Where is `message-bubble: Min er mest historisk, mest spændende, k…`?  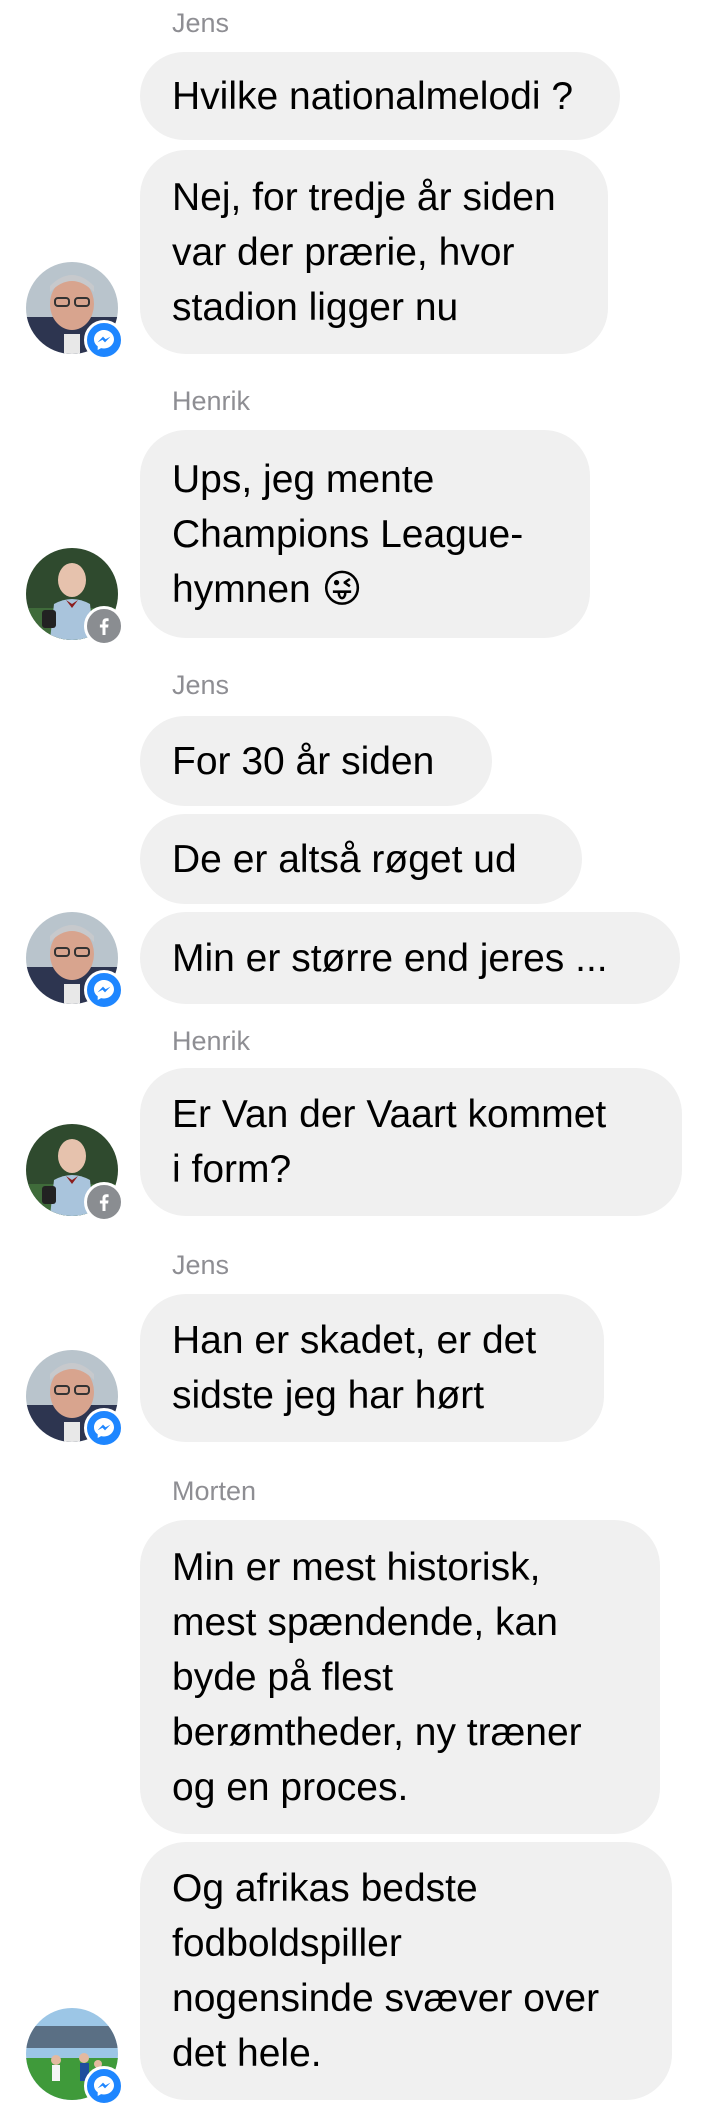 message-bubble: Min er mest historisk, mest spændende, k… is located at coordinates (400, 1677).